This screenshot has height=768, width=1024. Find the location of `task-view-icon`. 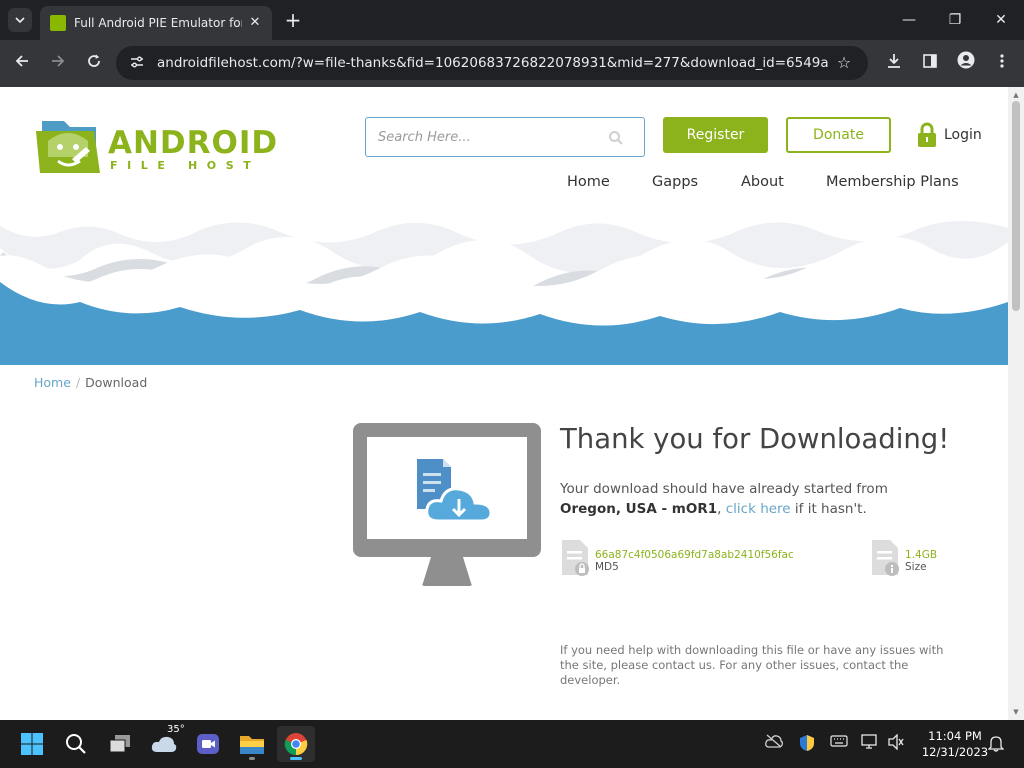

task-view-icon is located at coordinates (119, 744).